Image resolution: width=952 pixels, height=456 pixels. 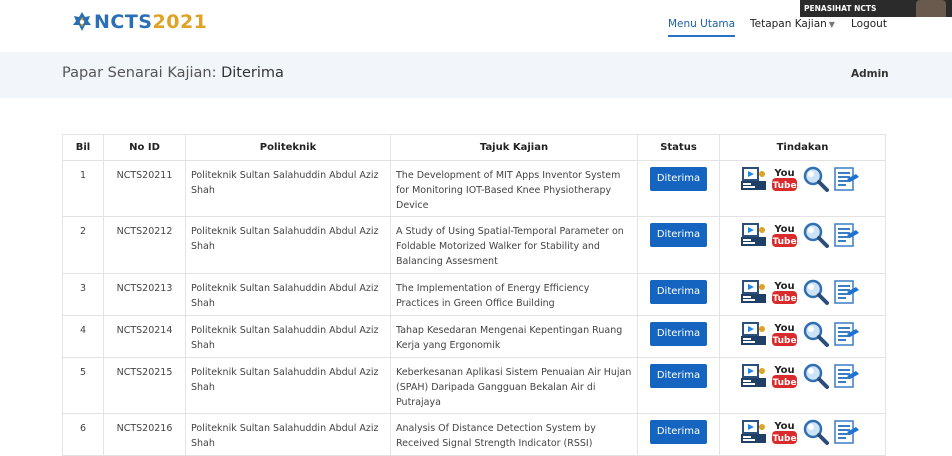 I want to click on cell-no-id: NCTS20213, so click(x=144, y=294).